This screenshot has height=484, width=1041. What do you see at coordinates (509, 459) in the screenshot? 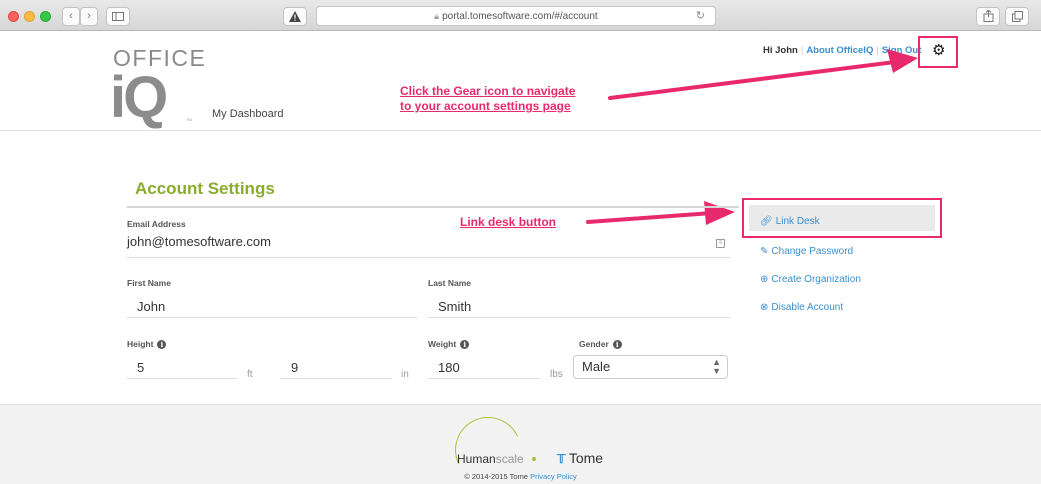
I see `humanscale-text-b: scale` at bounding box center [509, 459].